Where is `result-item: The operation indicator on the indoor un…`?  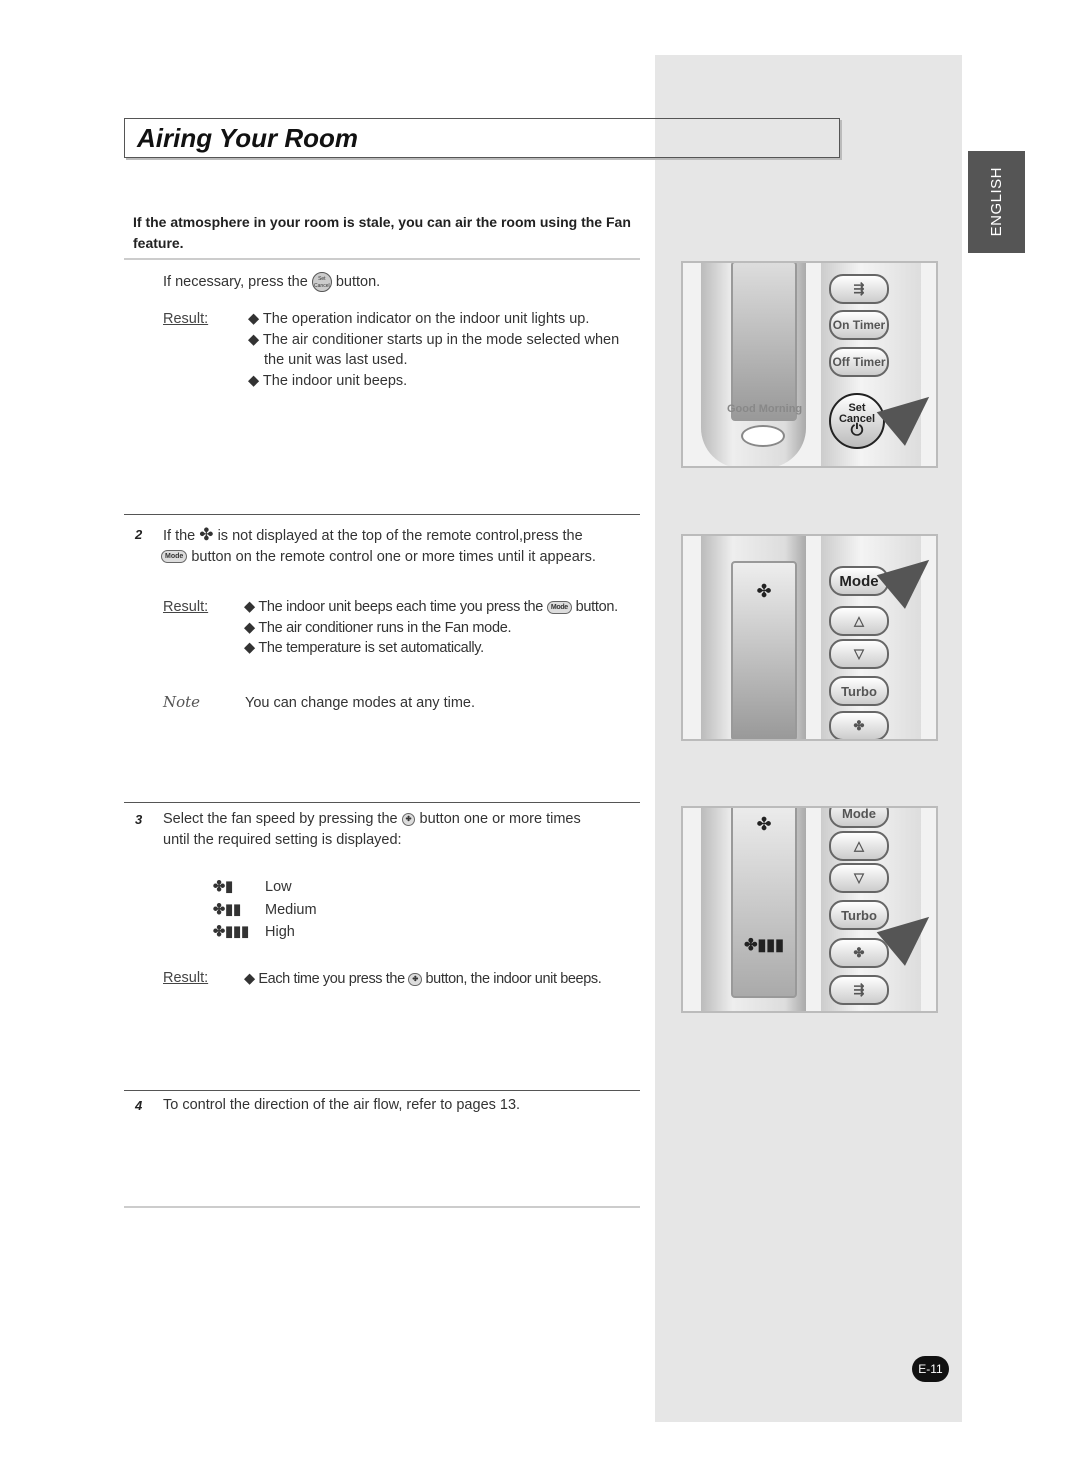 result-item: The operation indicator on the indoor un… is located at coordinates (438, 319).